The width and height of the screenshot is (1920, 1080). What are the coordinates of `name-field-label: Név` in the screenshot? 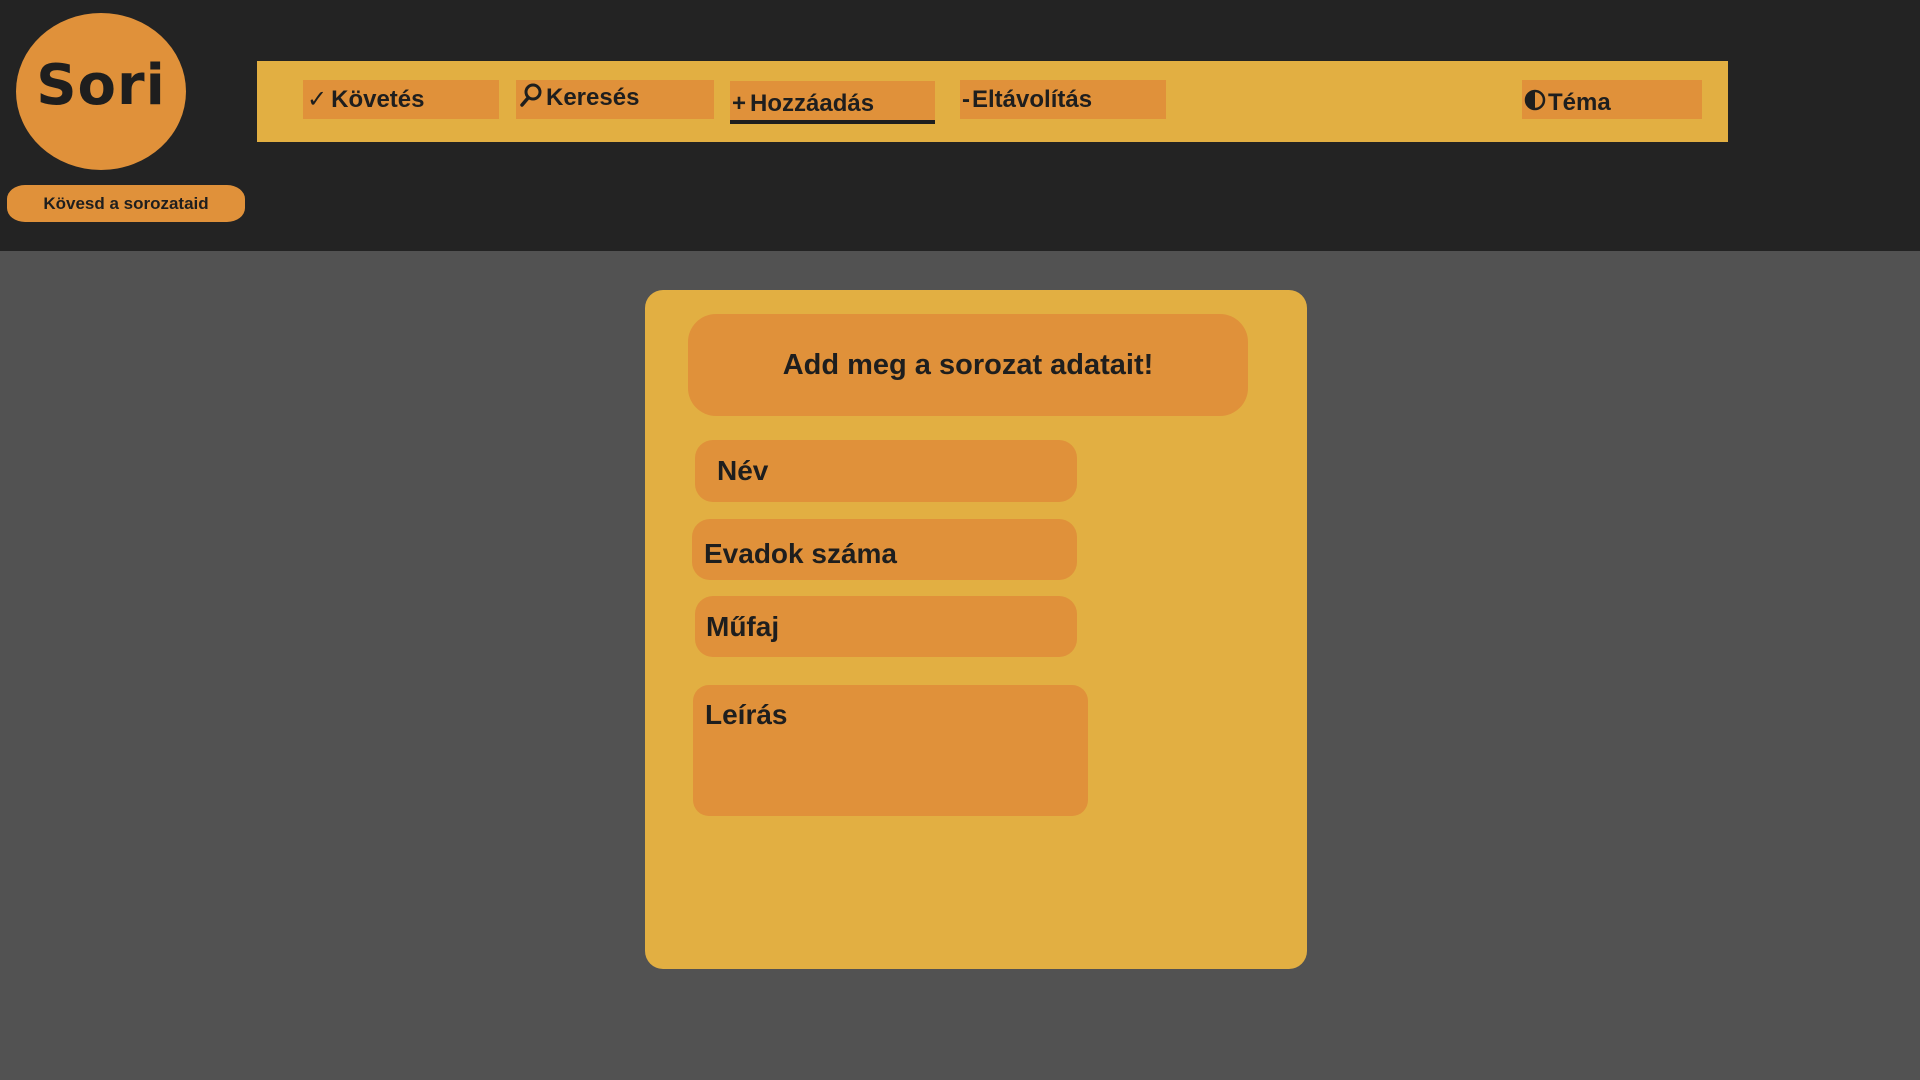 It's located at (743, 470).